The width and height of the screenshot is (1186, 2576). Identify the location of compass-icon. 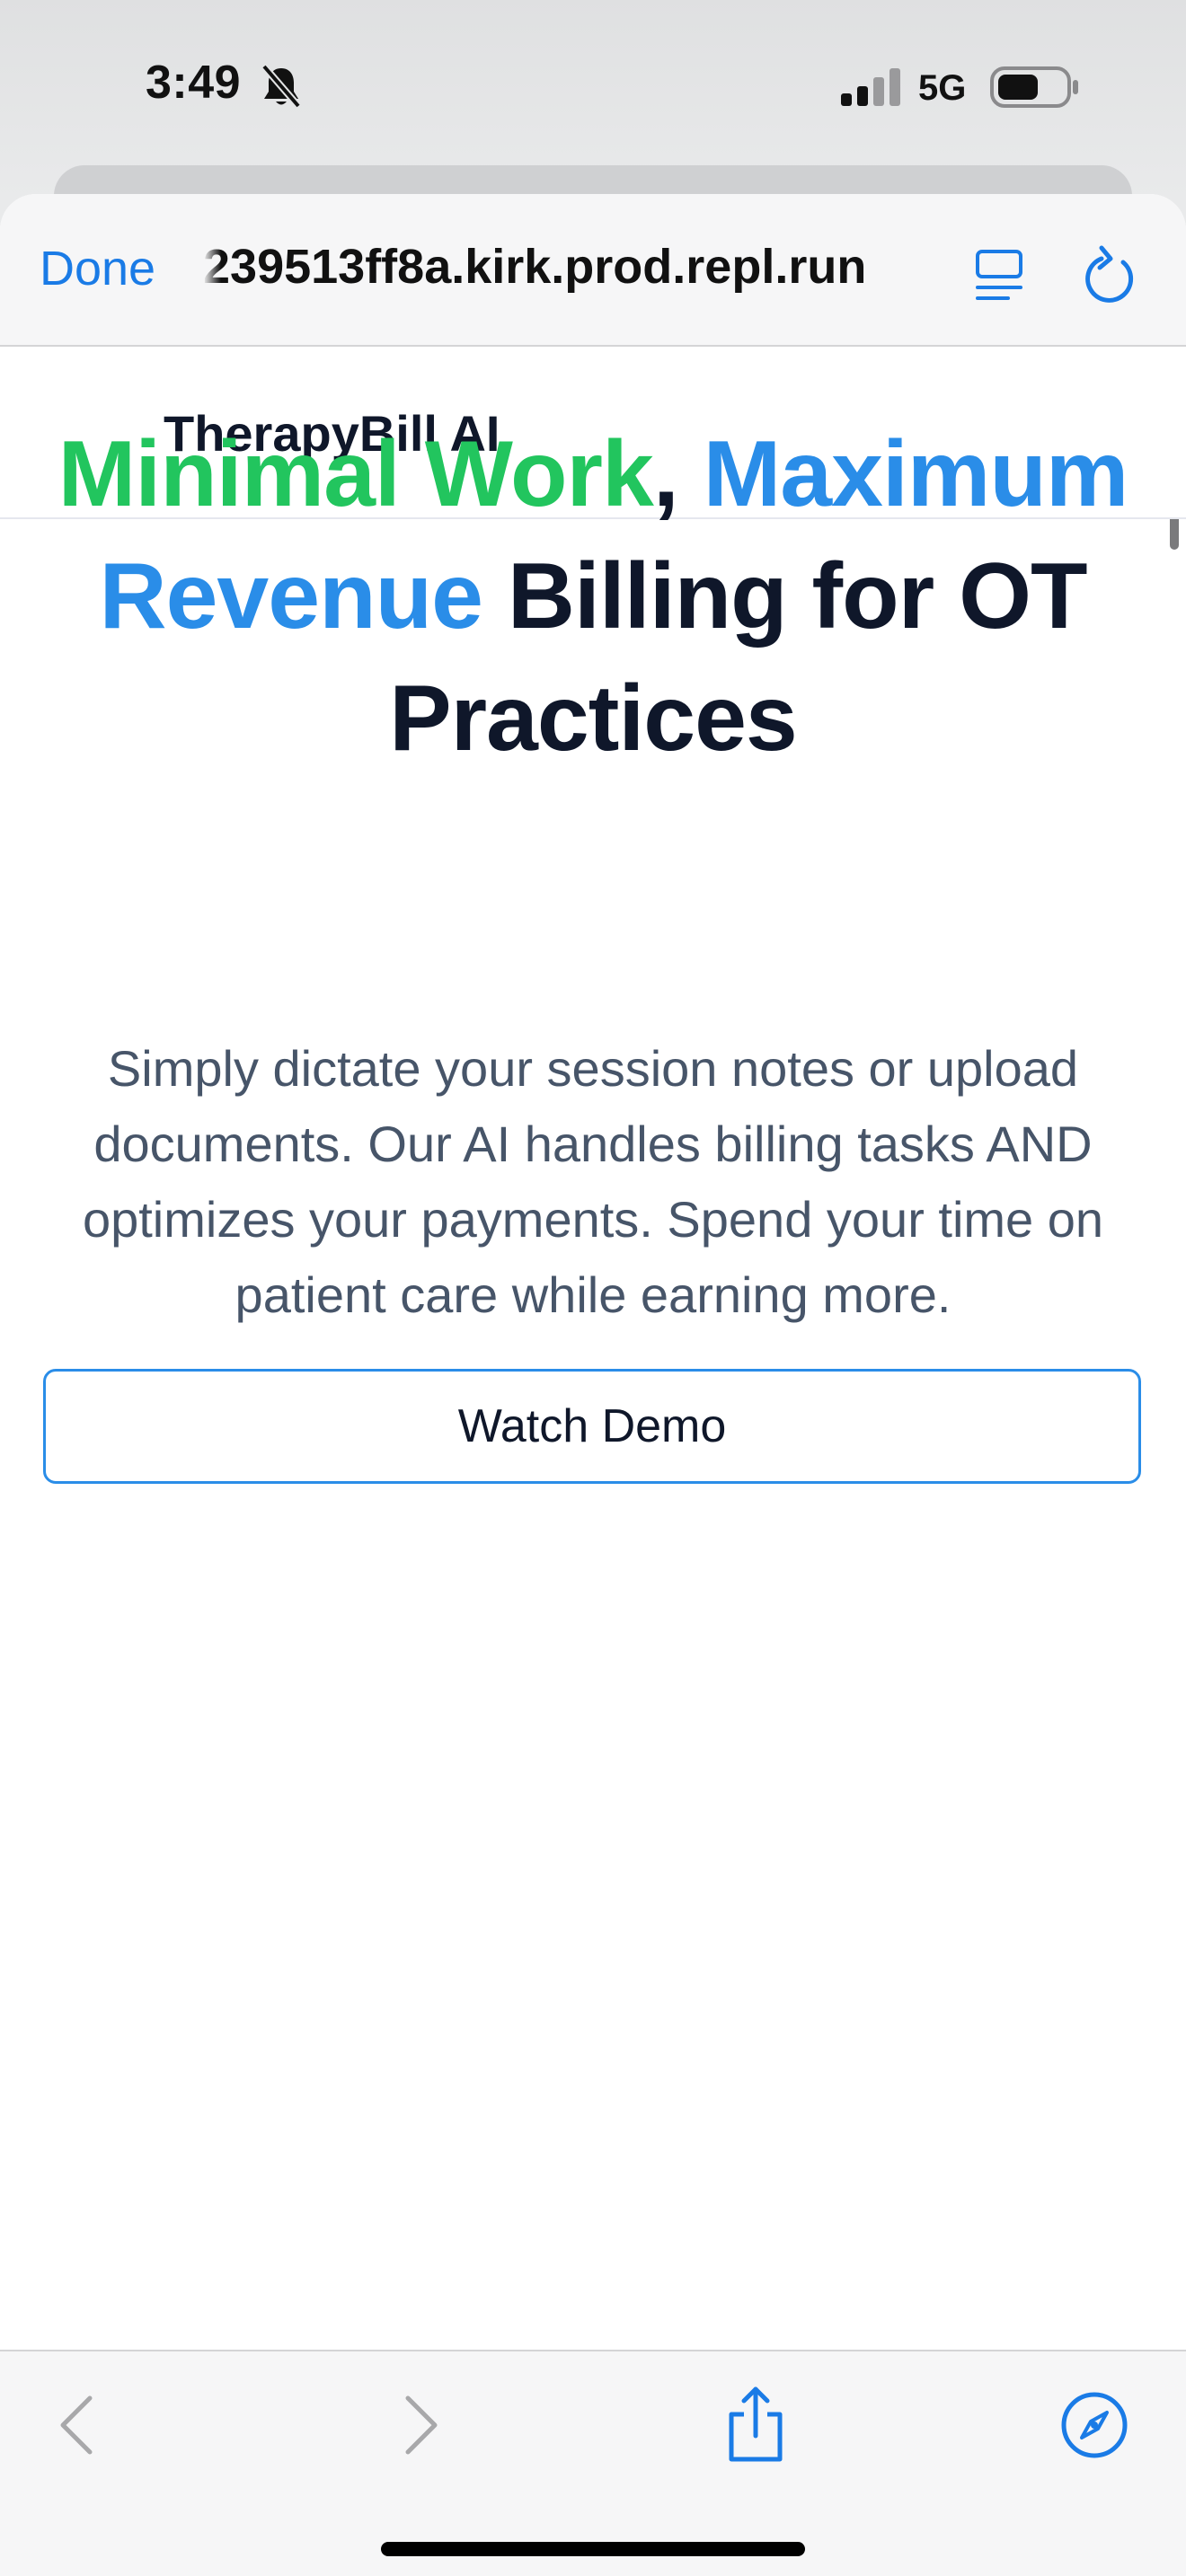
(1094, 2425).